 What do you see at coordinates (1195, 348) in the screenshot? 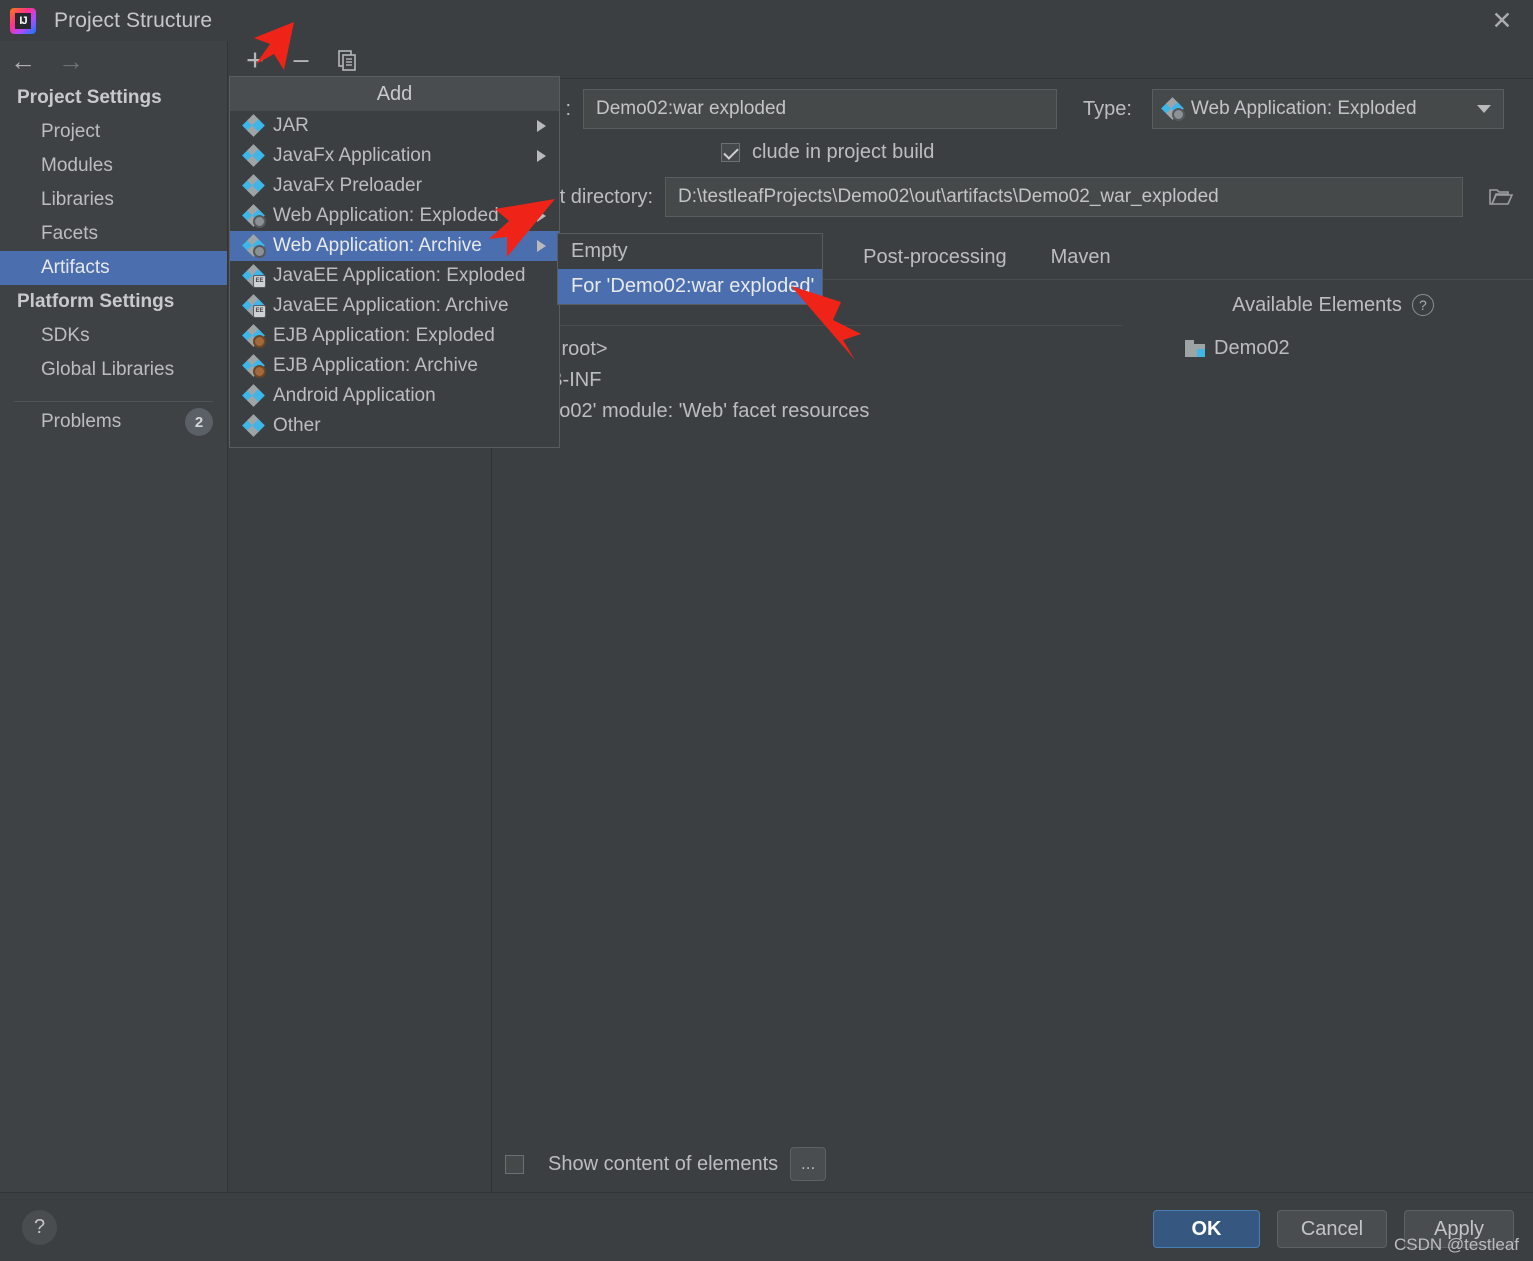
I see `module-folder-icon` at bounding box center [1195, 348].